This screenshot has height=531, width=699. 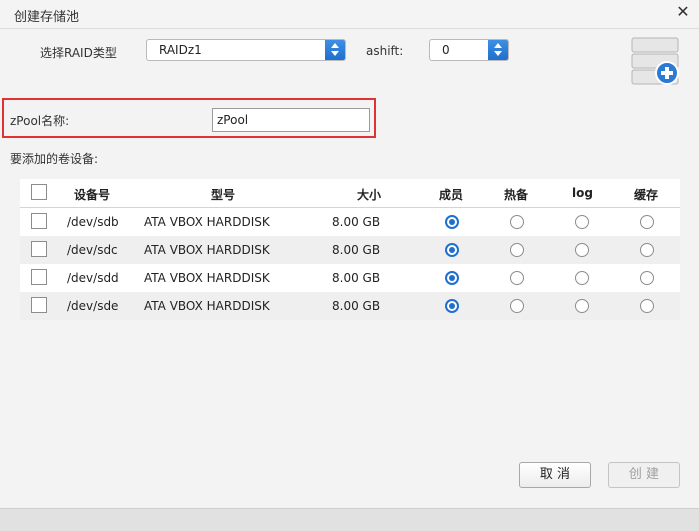 I want to click on raid-type-label: 选择RAID类型, so click(x=78, y=53).